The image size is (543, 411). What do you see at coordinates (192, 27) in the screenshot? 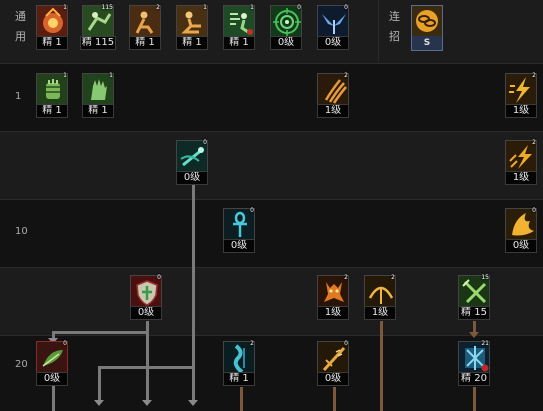
I see `general-skill-sitting-meditation: 1 精 1` at bounding box center [192, 27].